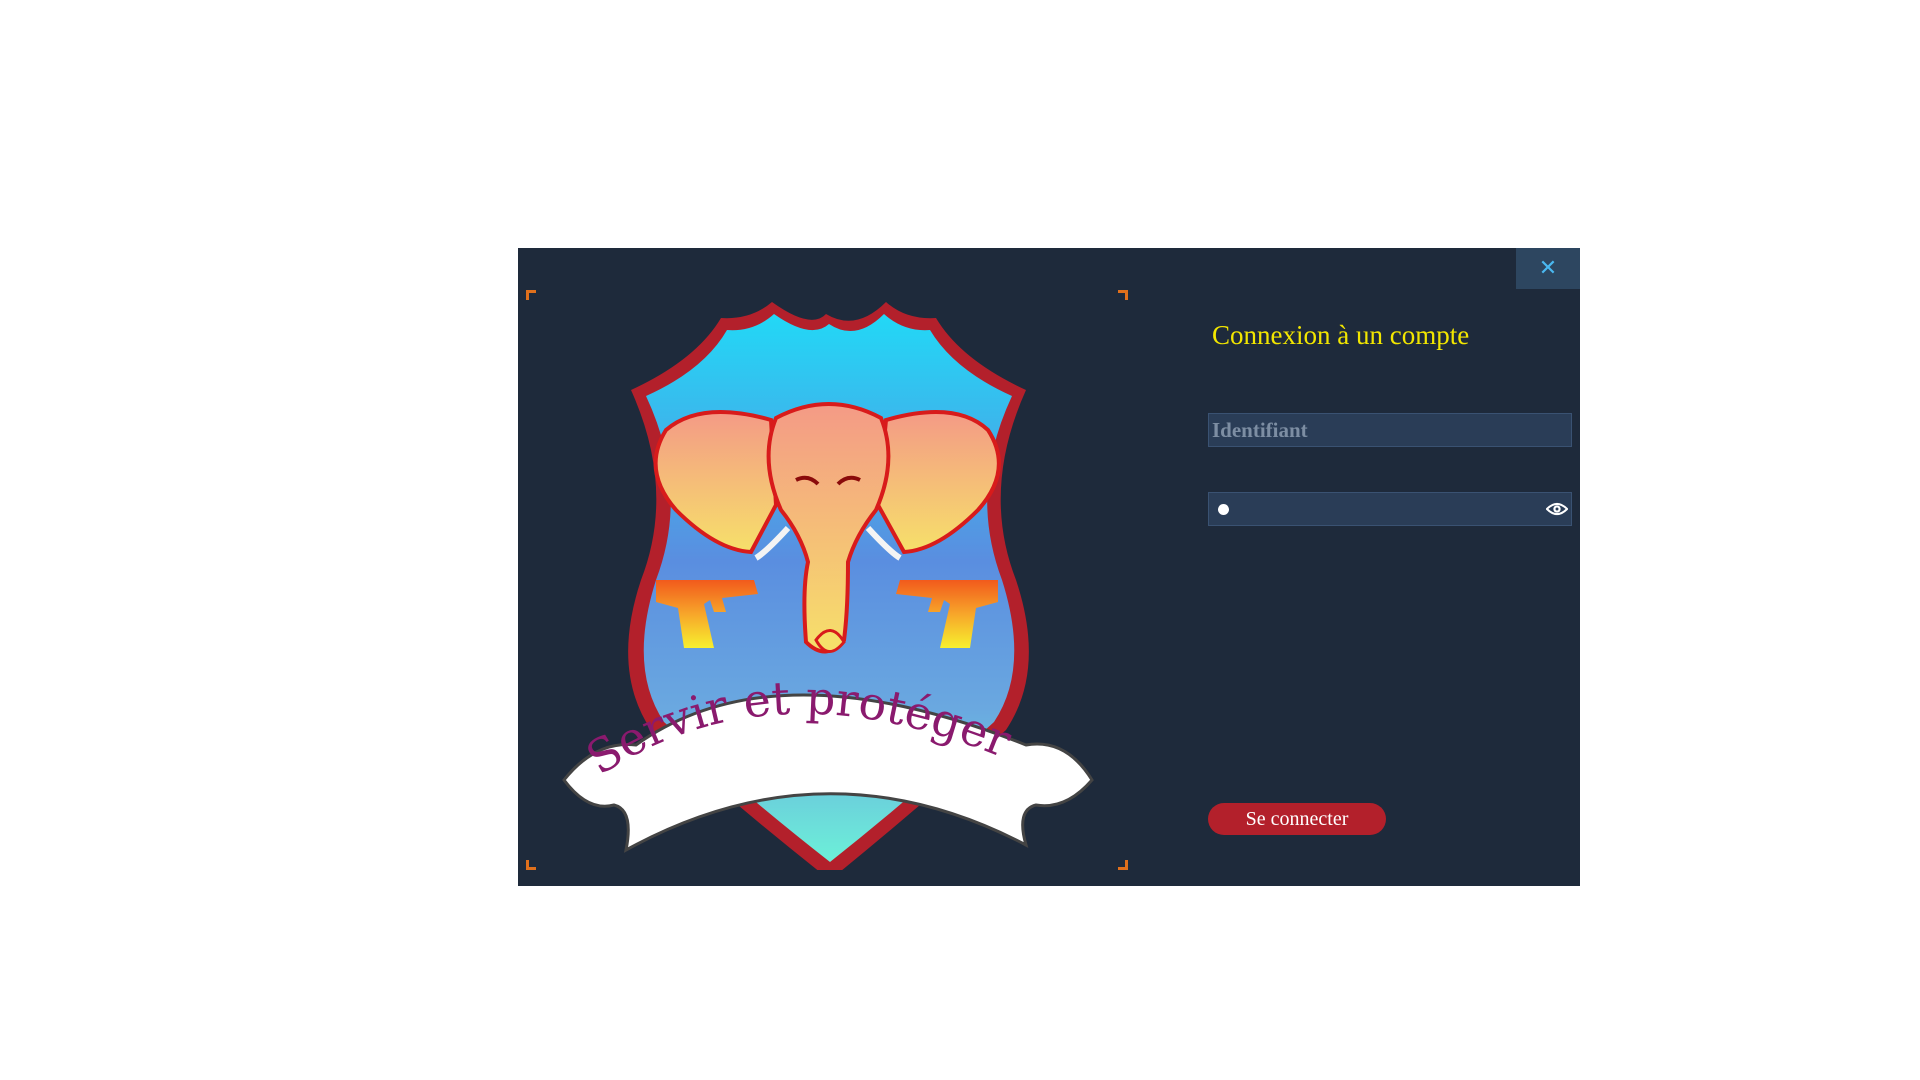 The height and width of the screenshot is (1080, 1920). I want to click on close-button: ✕, so click(1548, 268).